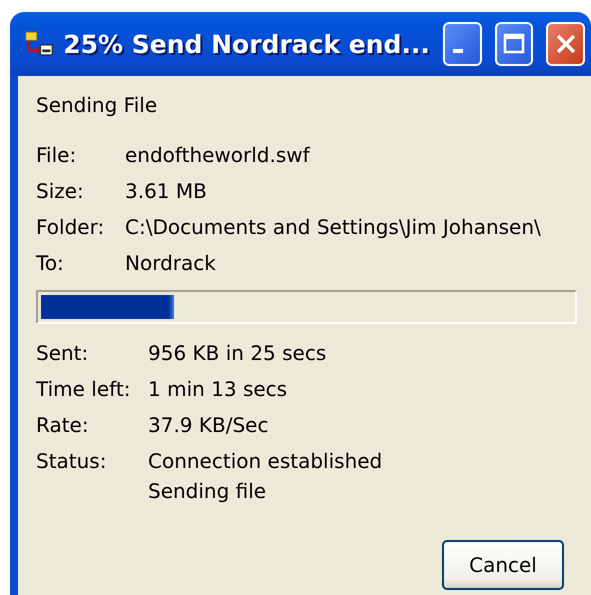 The height and width of the screenshot is (595, 591). I want to click on field-label: File:, so click(57, 155).